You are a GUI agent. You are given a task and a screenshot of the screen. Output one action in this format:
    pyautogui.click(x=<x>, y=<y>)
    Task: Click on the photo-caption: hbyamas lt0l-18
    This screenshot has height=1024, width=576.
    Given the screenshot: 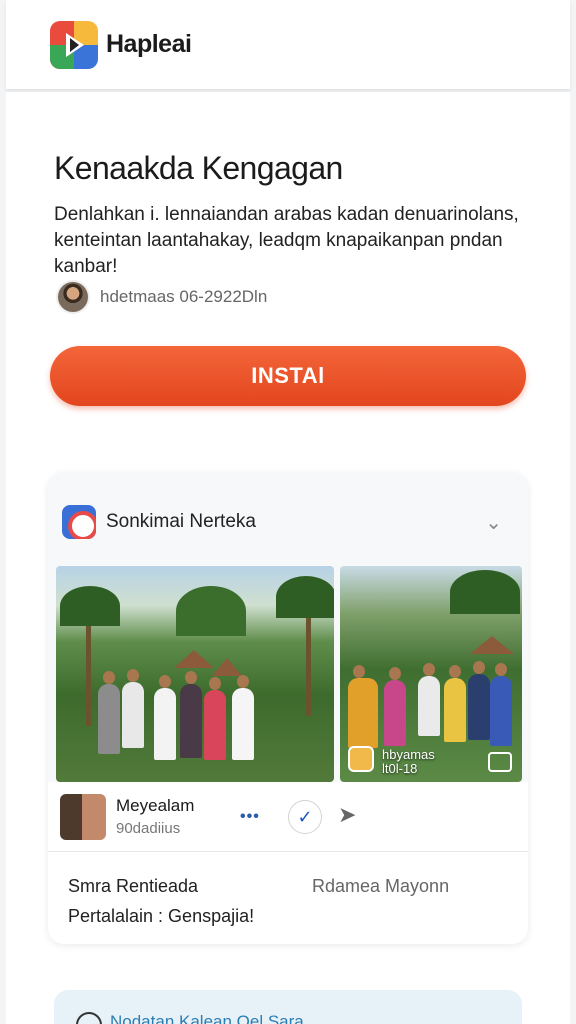 What is the action you would take?
    pyautogui.click(x=408, y=761)
    